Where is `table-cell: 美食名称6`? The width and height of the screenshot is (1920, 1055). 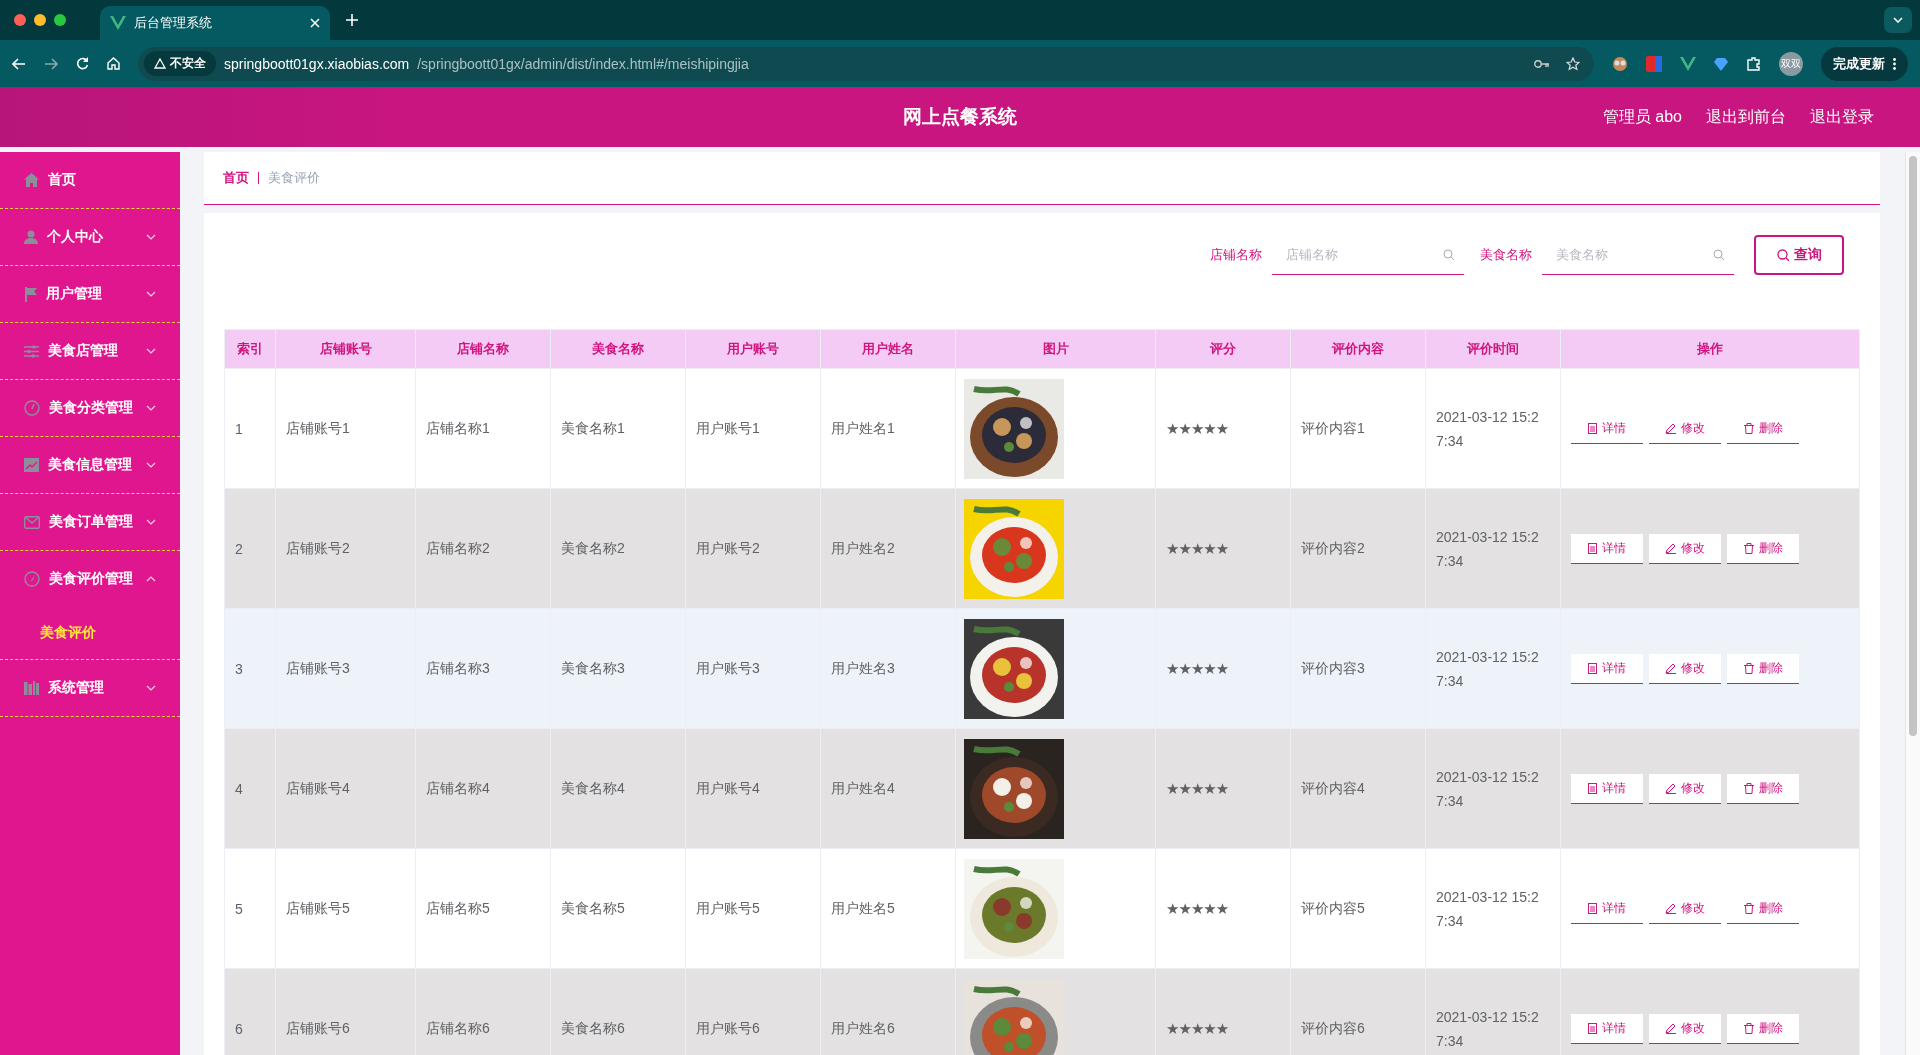
table-cell: 美食名称6 is located at coordinates (593, 1027).